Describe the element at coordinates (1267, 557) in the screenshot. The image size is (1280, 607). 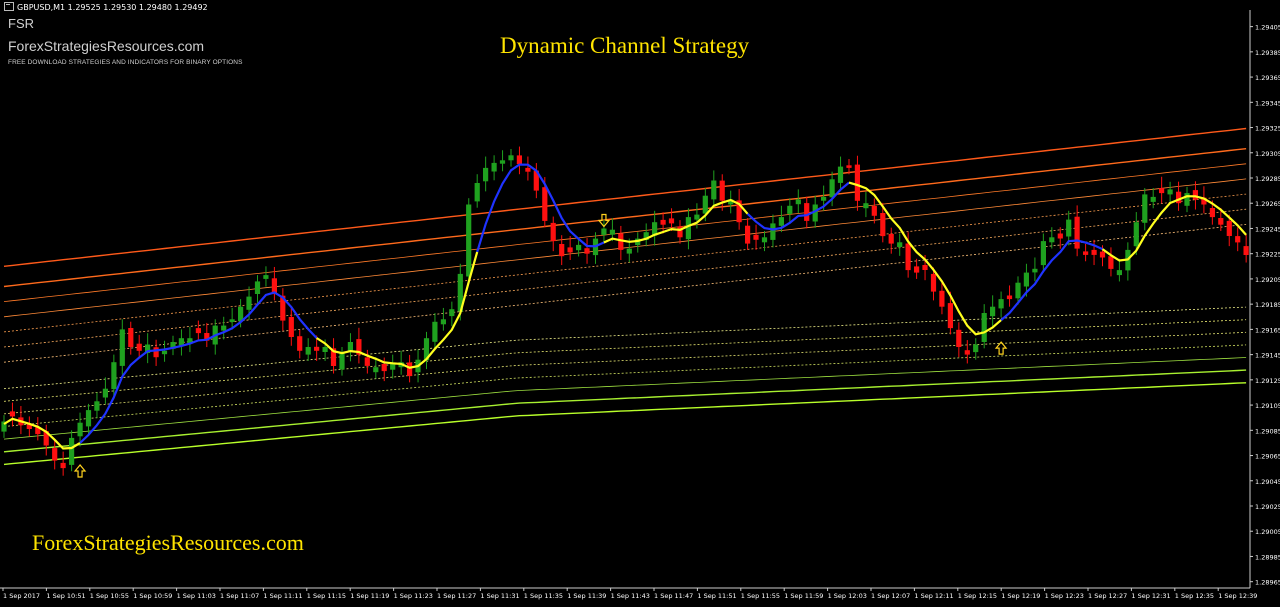
I see `y-tick-label: 1.28985` at that location.